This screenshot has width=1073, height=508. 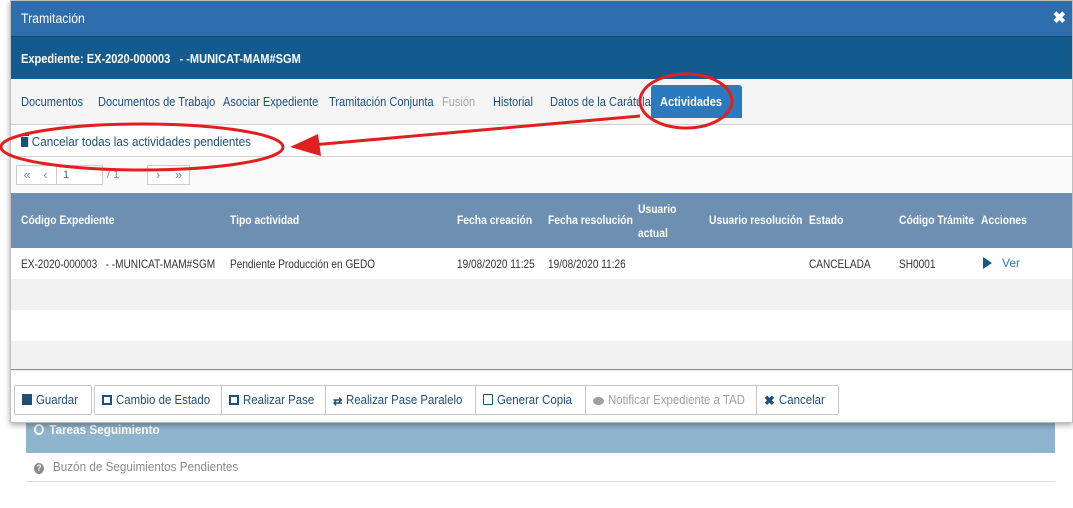 What do you see at coordinates (755, 220) in the screenshot?
I see `col-usuario-resolucion: Usuario resolución` at bounding box center [755, 220].